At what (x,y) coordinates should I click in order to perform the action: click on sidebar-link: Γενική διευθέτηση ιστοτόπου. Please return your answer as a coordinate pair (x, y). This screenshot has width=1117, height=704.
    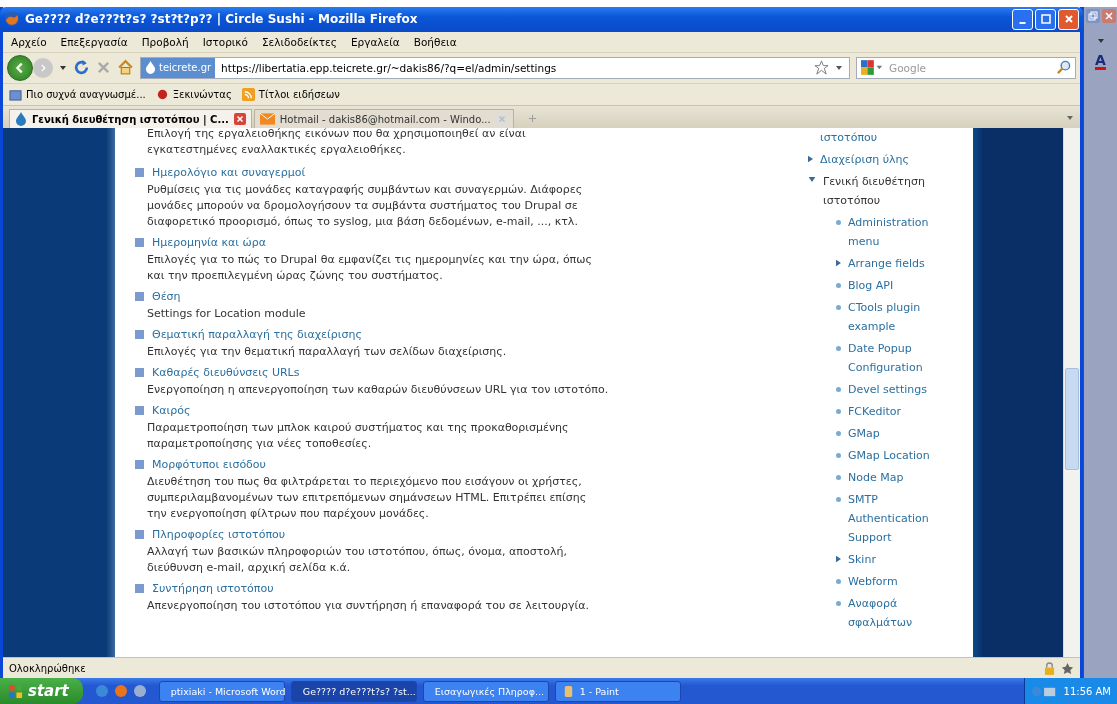
    Looking at the image, I should click on (880, 191).